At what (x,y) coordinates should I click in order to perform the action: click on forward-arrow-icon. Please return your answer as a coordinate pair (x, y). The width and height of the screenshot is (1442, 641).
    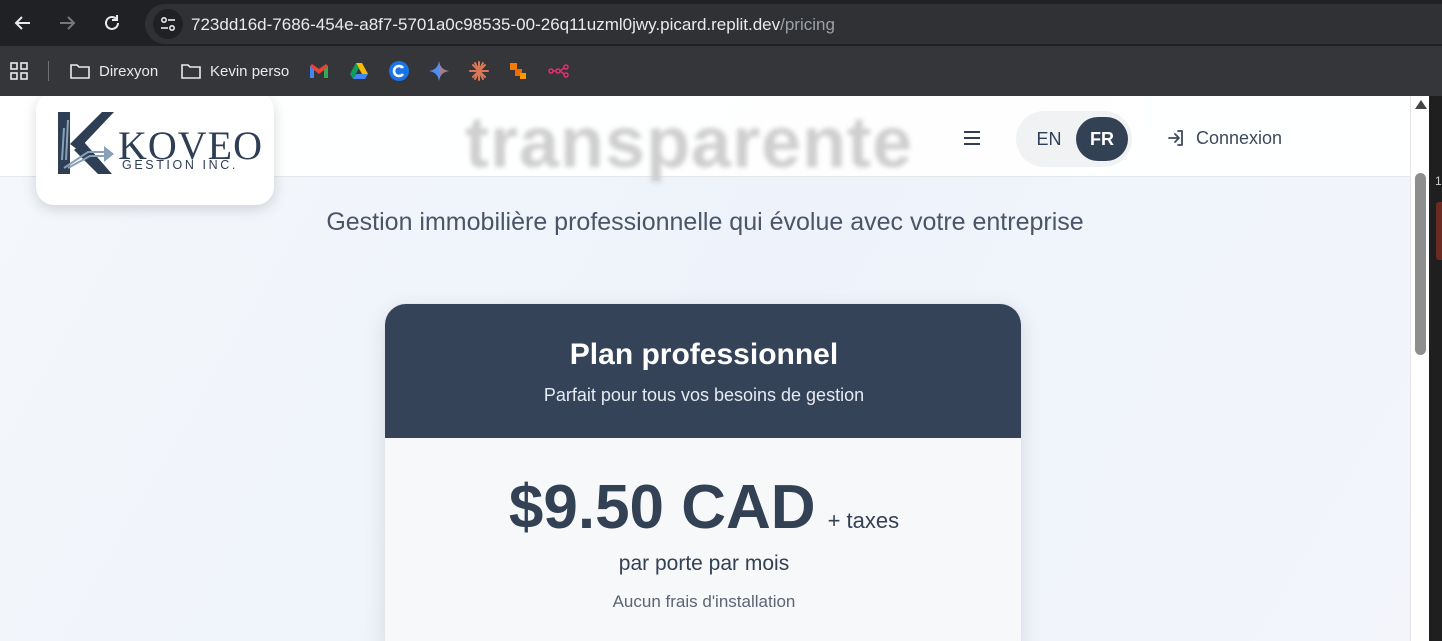
    Looking at the image, I should click on (68, 23).